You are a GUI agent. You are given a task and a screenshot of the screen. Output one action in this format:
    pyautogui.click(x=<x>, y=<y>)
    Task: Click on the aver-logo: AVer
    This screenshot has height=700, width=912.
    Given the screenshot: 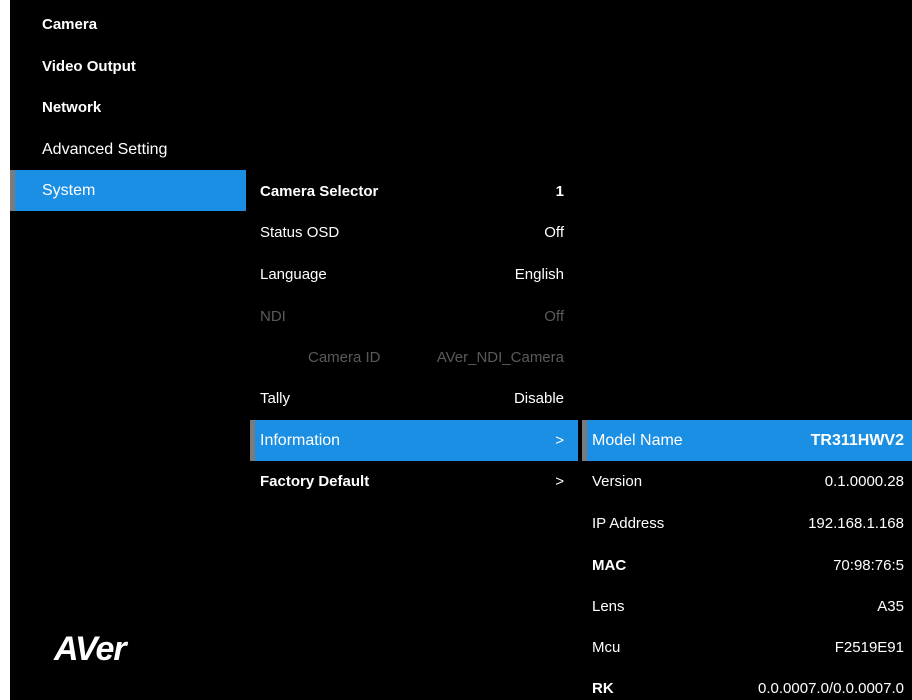 What is the action you would take?
    pyautogui.click(x=91, y=649)
    